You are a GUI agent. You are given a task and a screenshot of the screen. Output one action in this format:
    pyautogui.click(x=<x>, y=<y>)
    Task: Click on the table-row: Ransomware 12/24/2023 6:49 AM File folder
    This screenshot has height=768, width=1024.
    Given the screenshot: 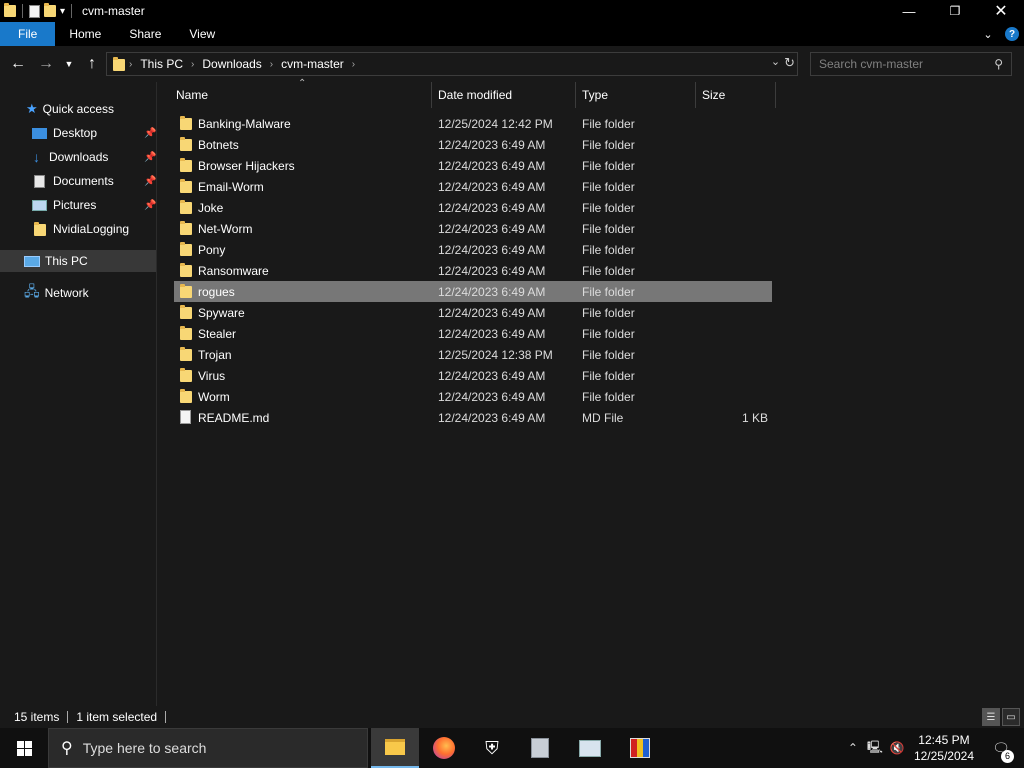 What is the action you would take?
    pyautogui.click(x=473, y=270)
    